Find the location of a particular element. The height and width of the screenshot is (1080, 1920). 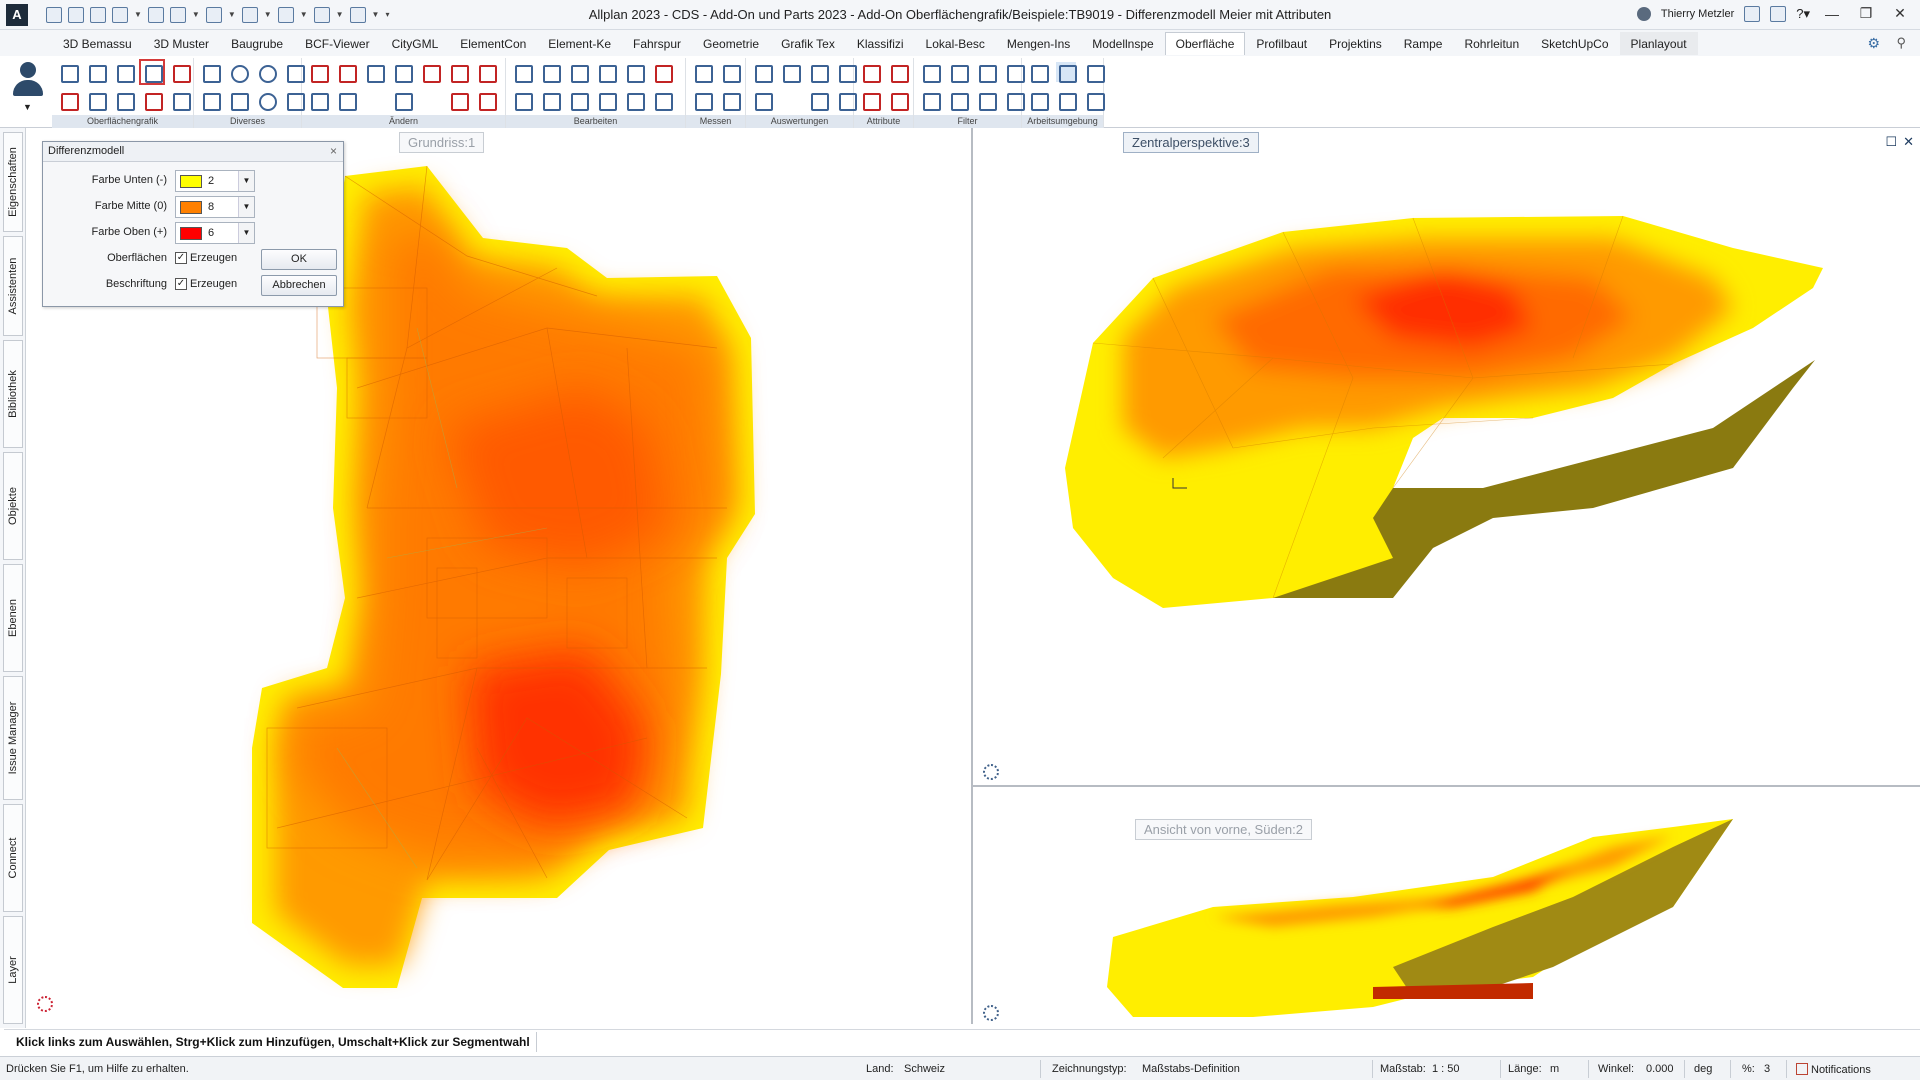

hatching-icon is located at coordinates (294, 100).